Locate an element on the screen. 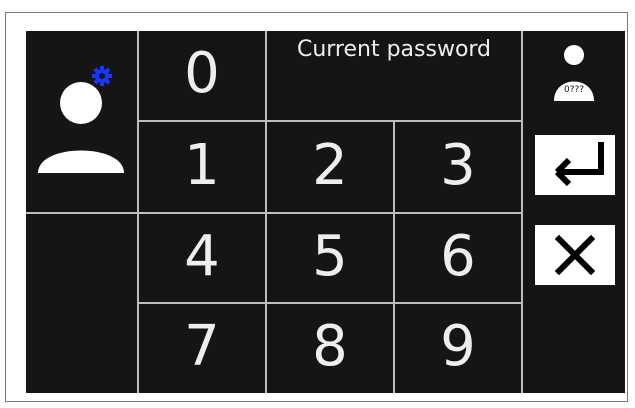 The height and width of the screenshot is (408, 635). password-user-icon-area: 0??? is located at coordinates (574, 75).